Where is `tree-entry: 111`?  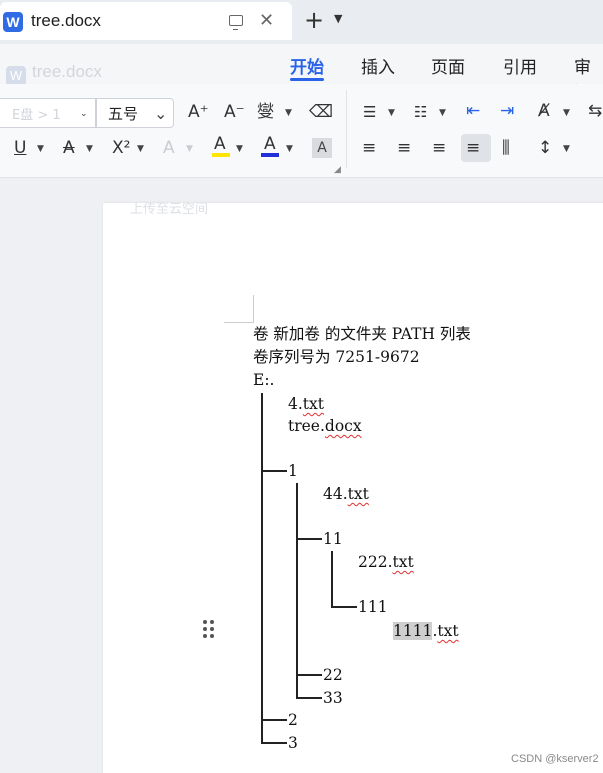 tree-entry: 111 is located at coordinates (373, 607).